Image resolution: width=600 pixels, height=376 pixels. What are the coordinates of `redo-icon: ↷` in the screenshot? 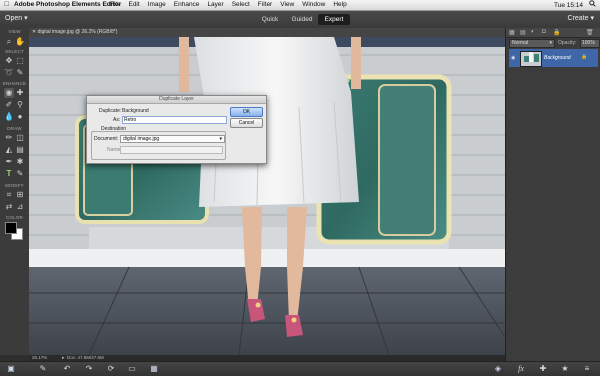 It's located at (89, 369).